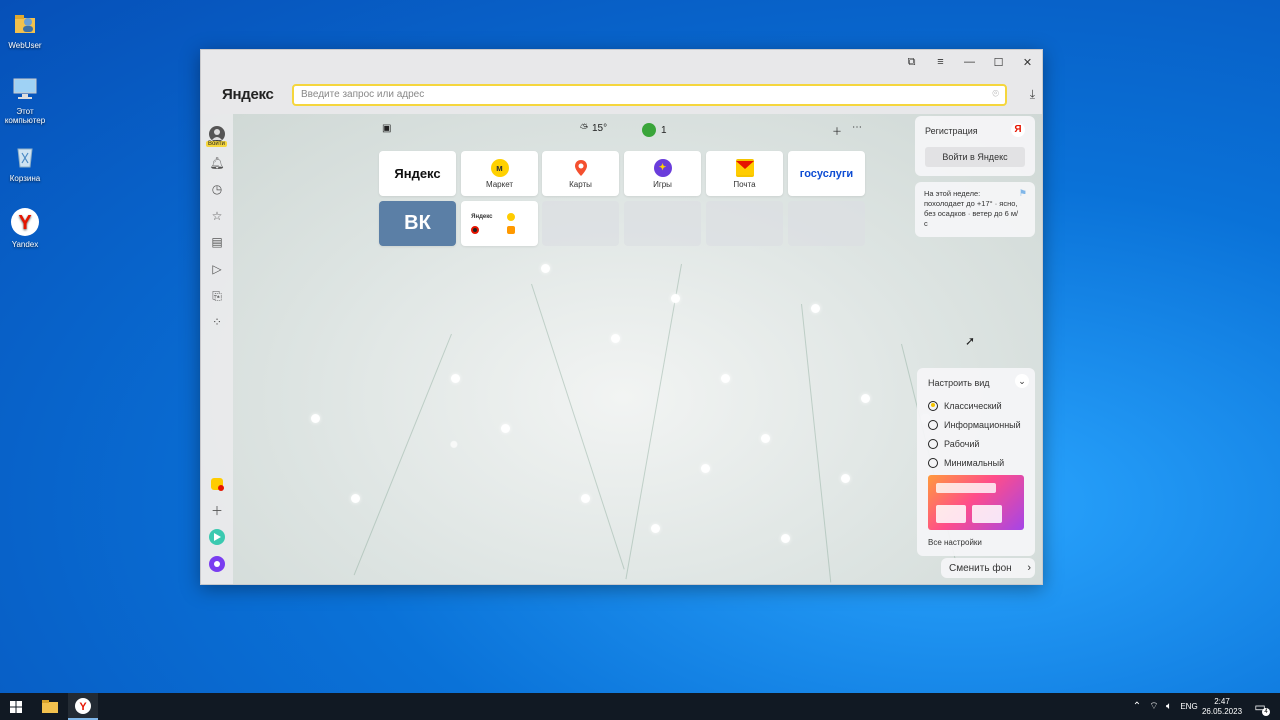 The width and height of the screenshot is (1280, 720). What do you see at coordinates (83, 706) in the screenshot?
I see `yandex-taskbar-button: Y` at bounding box center [83, 706].